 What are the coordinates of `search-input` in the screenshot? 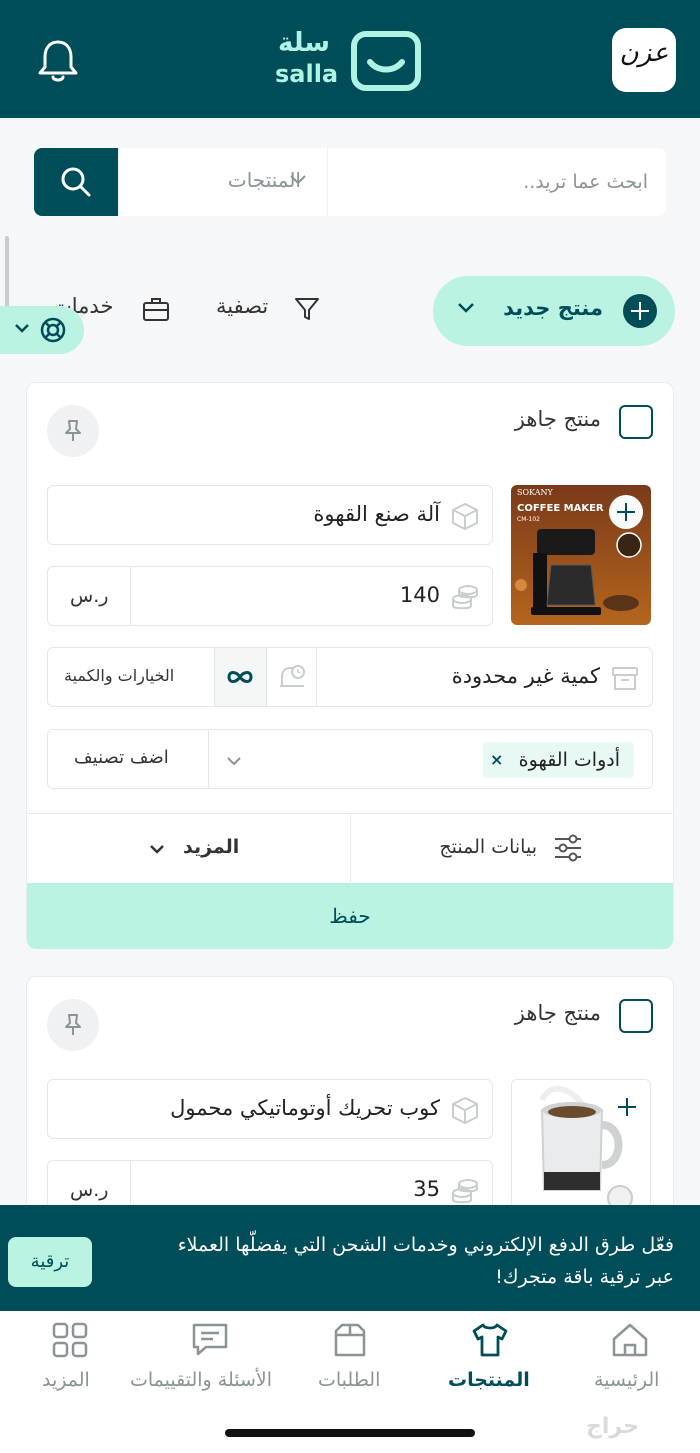 It's located at (498, 182).